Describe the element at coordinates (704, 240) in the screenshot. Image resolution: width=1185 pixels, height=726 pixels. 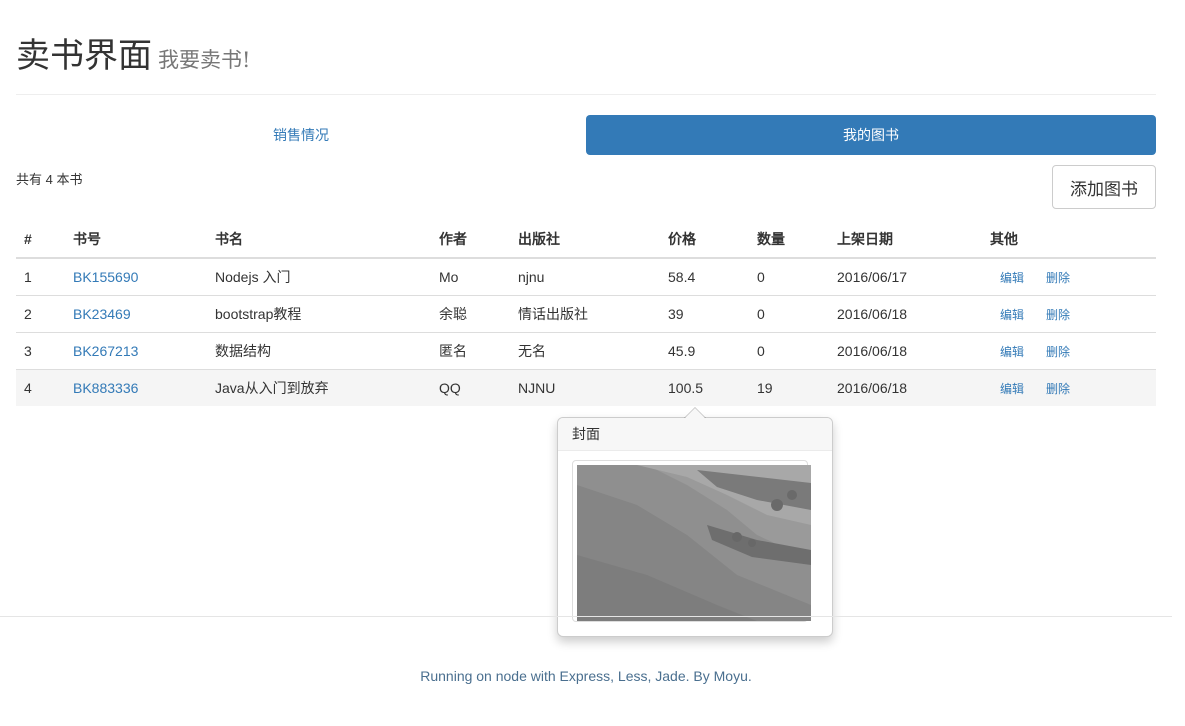
I see `col-header-price: 价格` at that location.